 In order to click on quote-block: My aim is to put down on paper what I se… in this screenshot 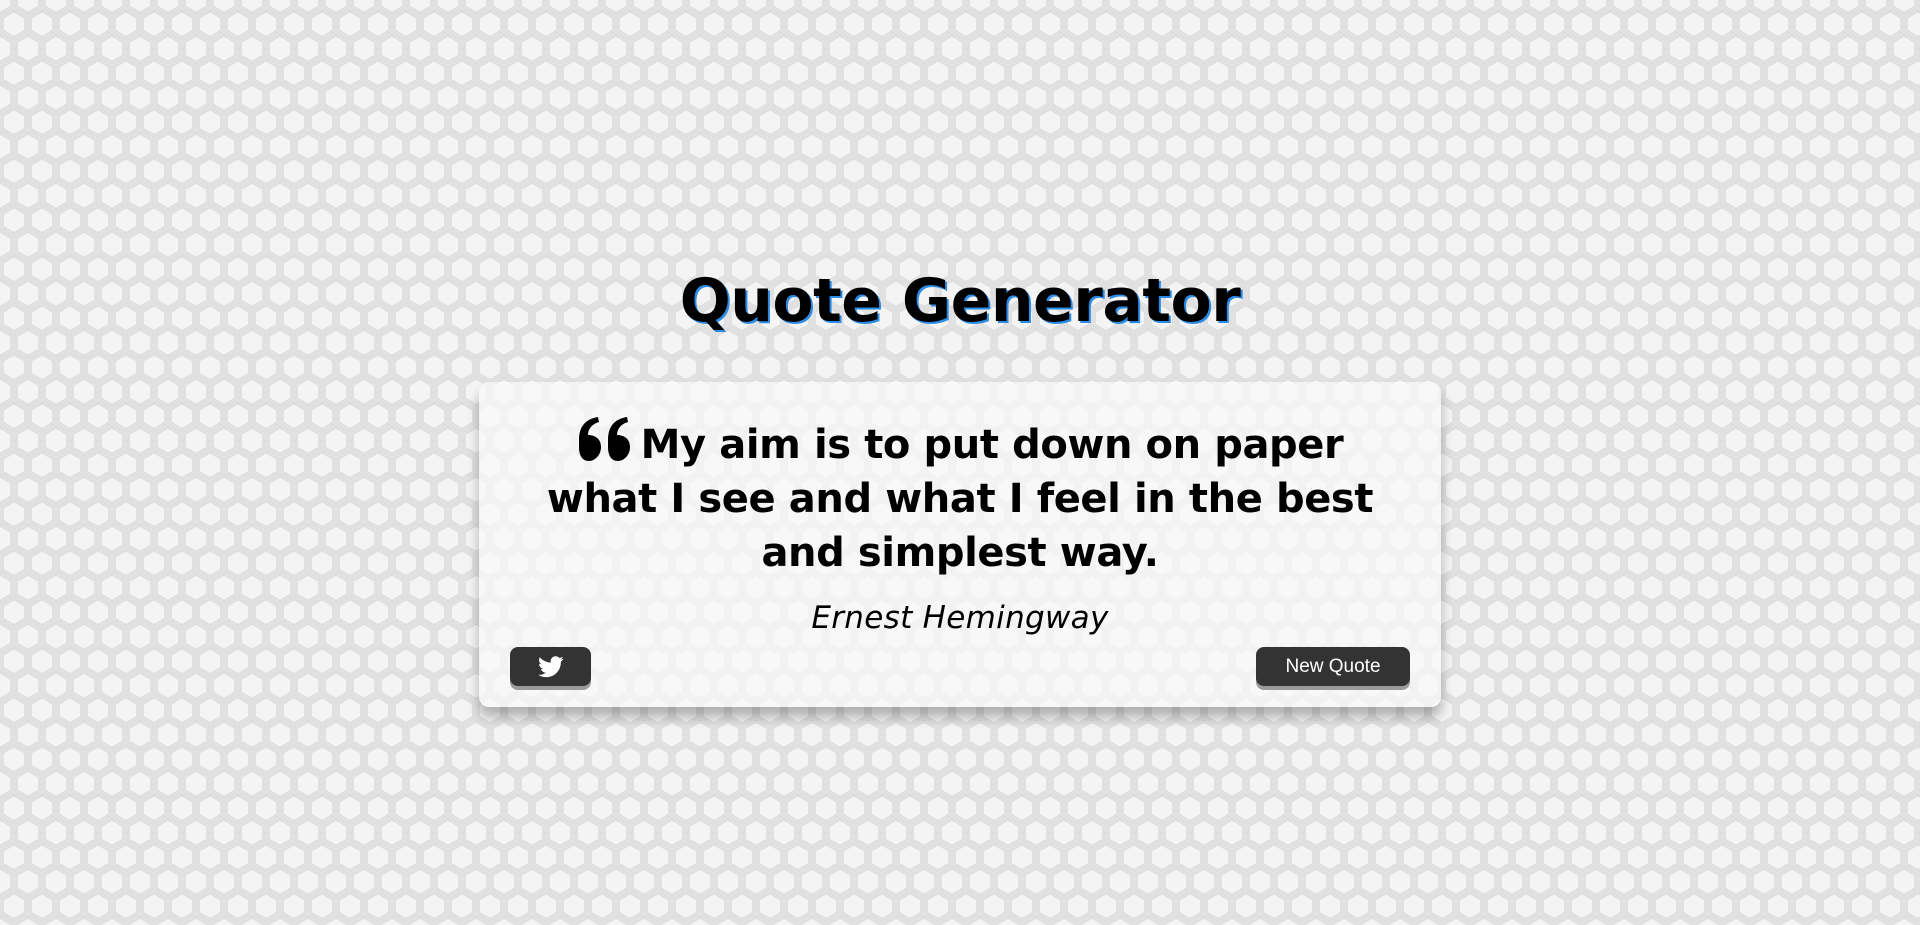, I will do `click(960, 496)`.